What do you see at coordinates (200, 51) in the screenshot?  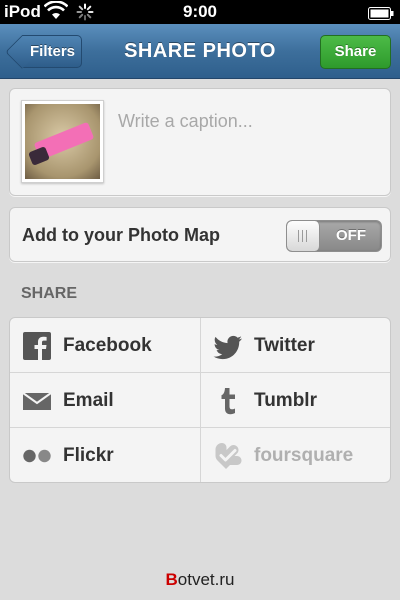 I see `navigation-bar: SHARE PHOTO Filters Share` at bounding box center [200, 51].